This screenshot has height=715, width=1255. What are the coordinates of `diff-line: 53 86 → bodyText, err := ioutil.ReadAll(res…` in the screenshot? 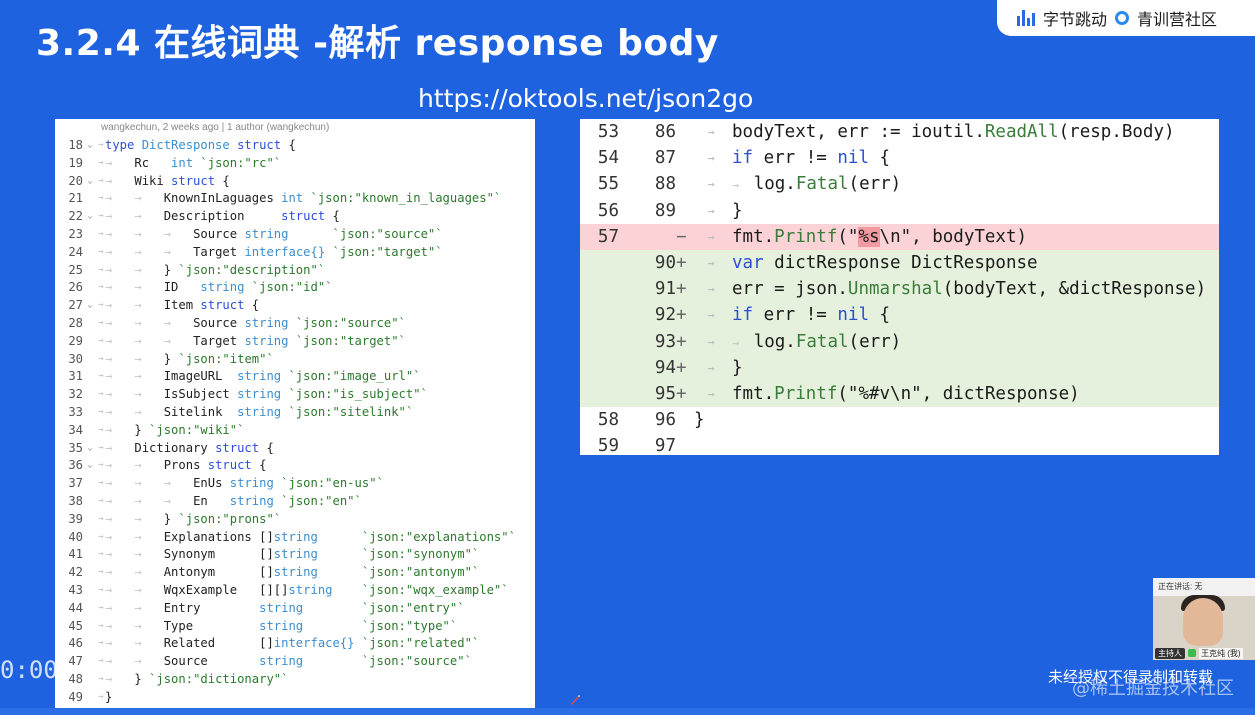 It's located at (899, 132).